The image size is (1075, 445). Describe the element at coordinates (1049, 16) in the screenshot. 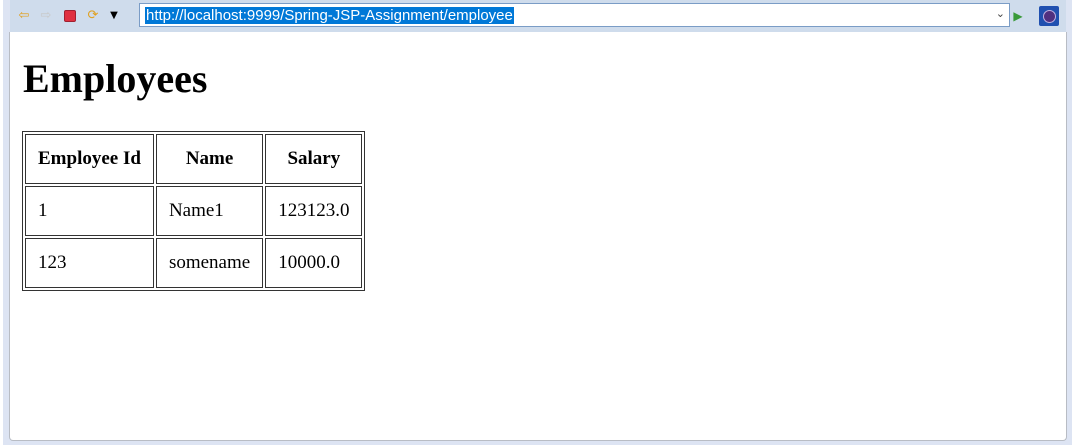

I see `eclipse-browser-icon` at that location.